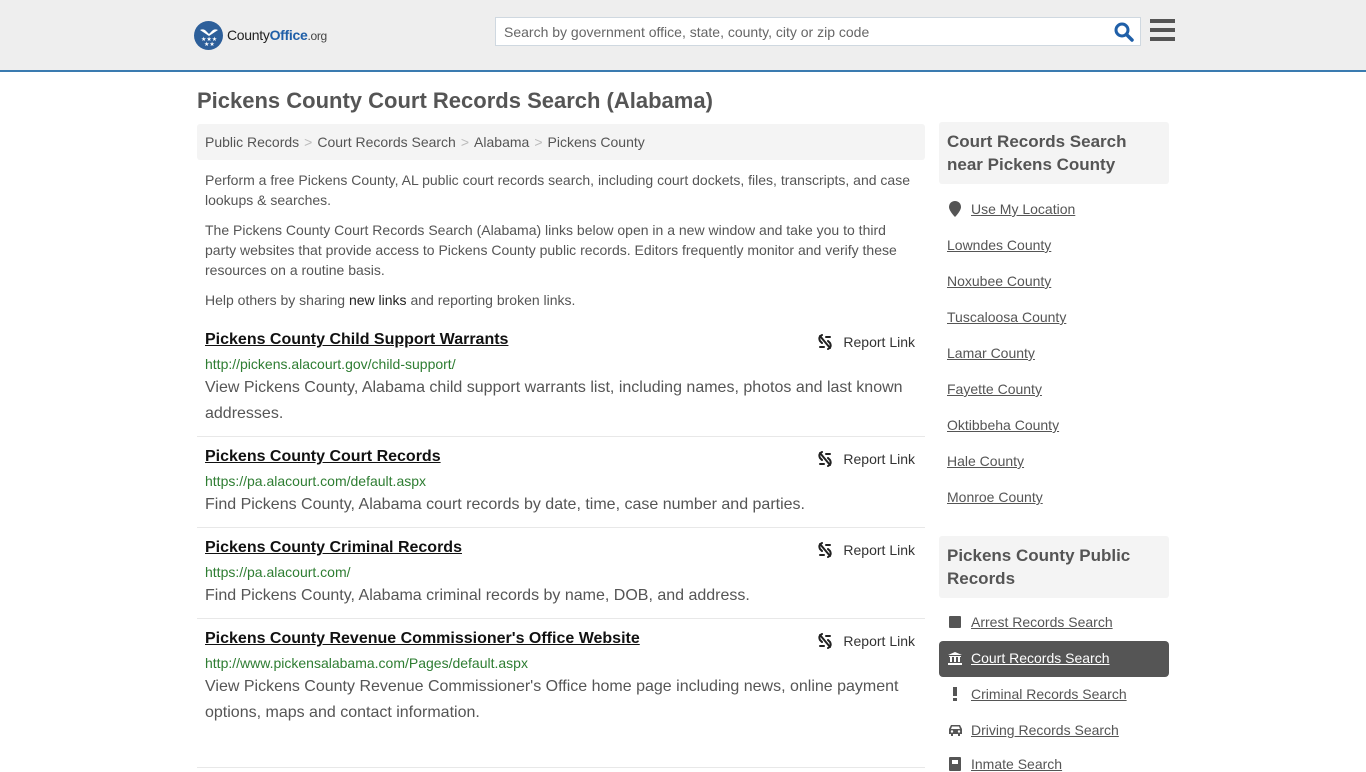 Image resolution: width=1366 pixels, height=772 pixels. Describe the element at coordinates (356, 340) in the screenshot. I see `result-title-link: Pickens County Child Support Warrants` at that location.